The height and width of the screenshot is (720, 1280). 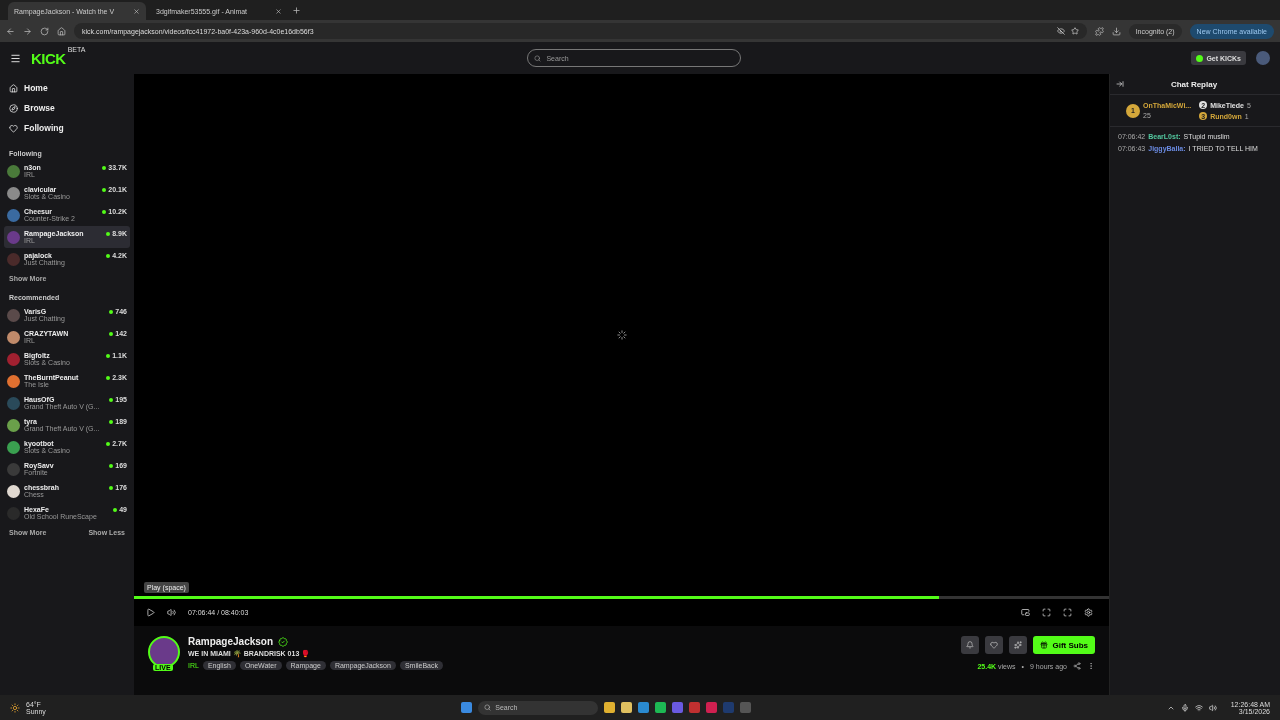 I want to click on volume-tray-icon, so click(x=1212, y=707).